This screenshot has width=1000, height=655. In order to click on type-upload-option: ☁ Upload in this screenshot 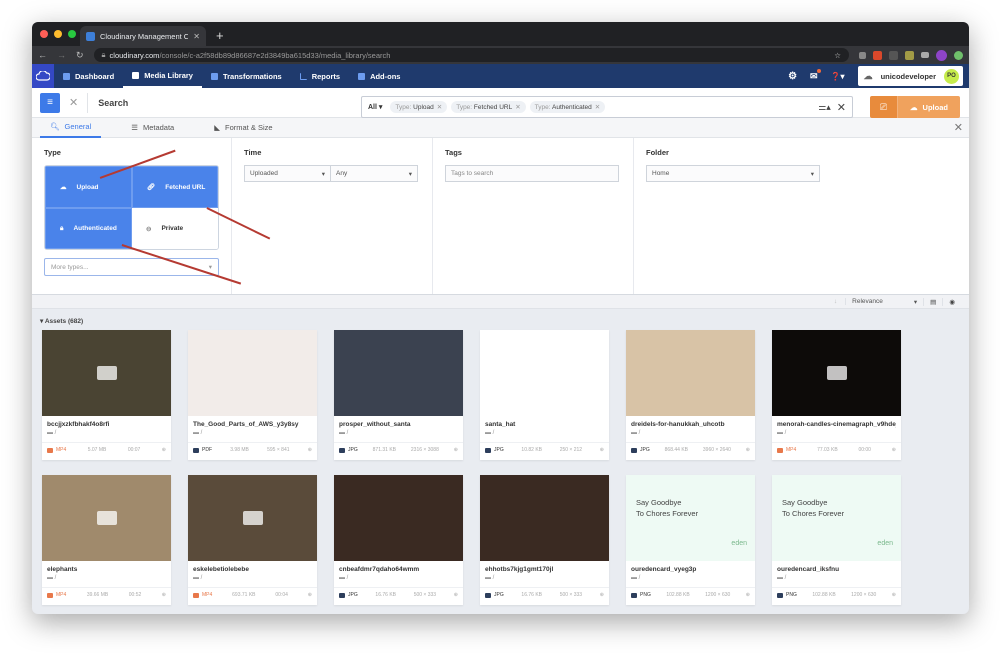, I will do `click(88, 187)`.